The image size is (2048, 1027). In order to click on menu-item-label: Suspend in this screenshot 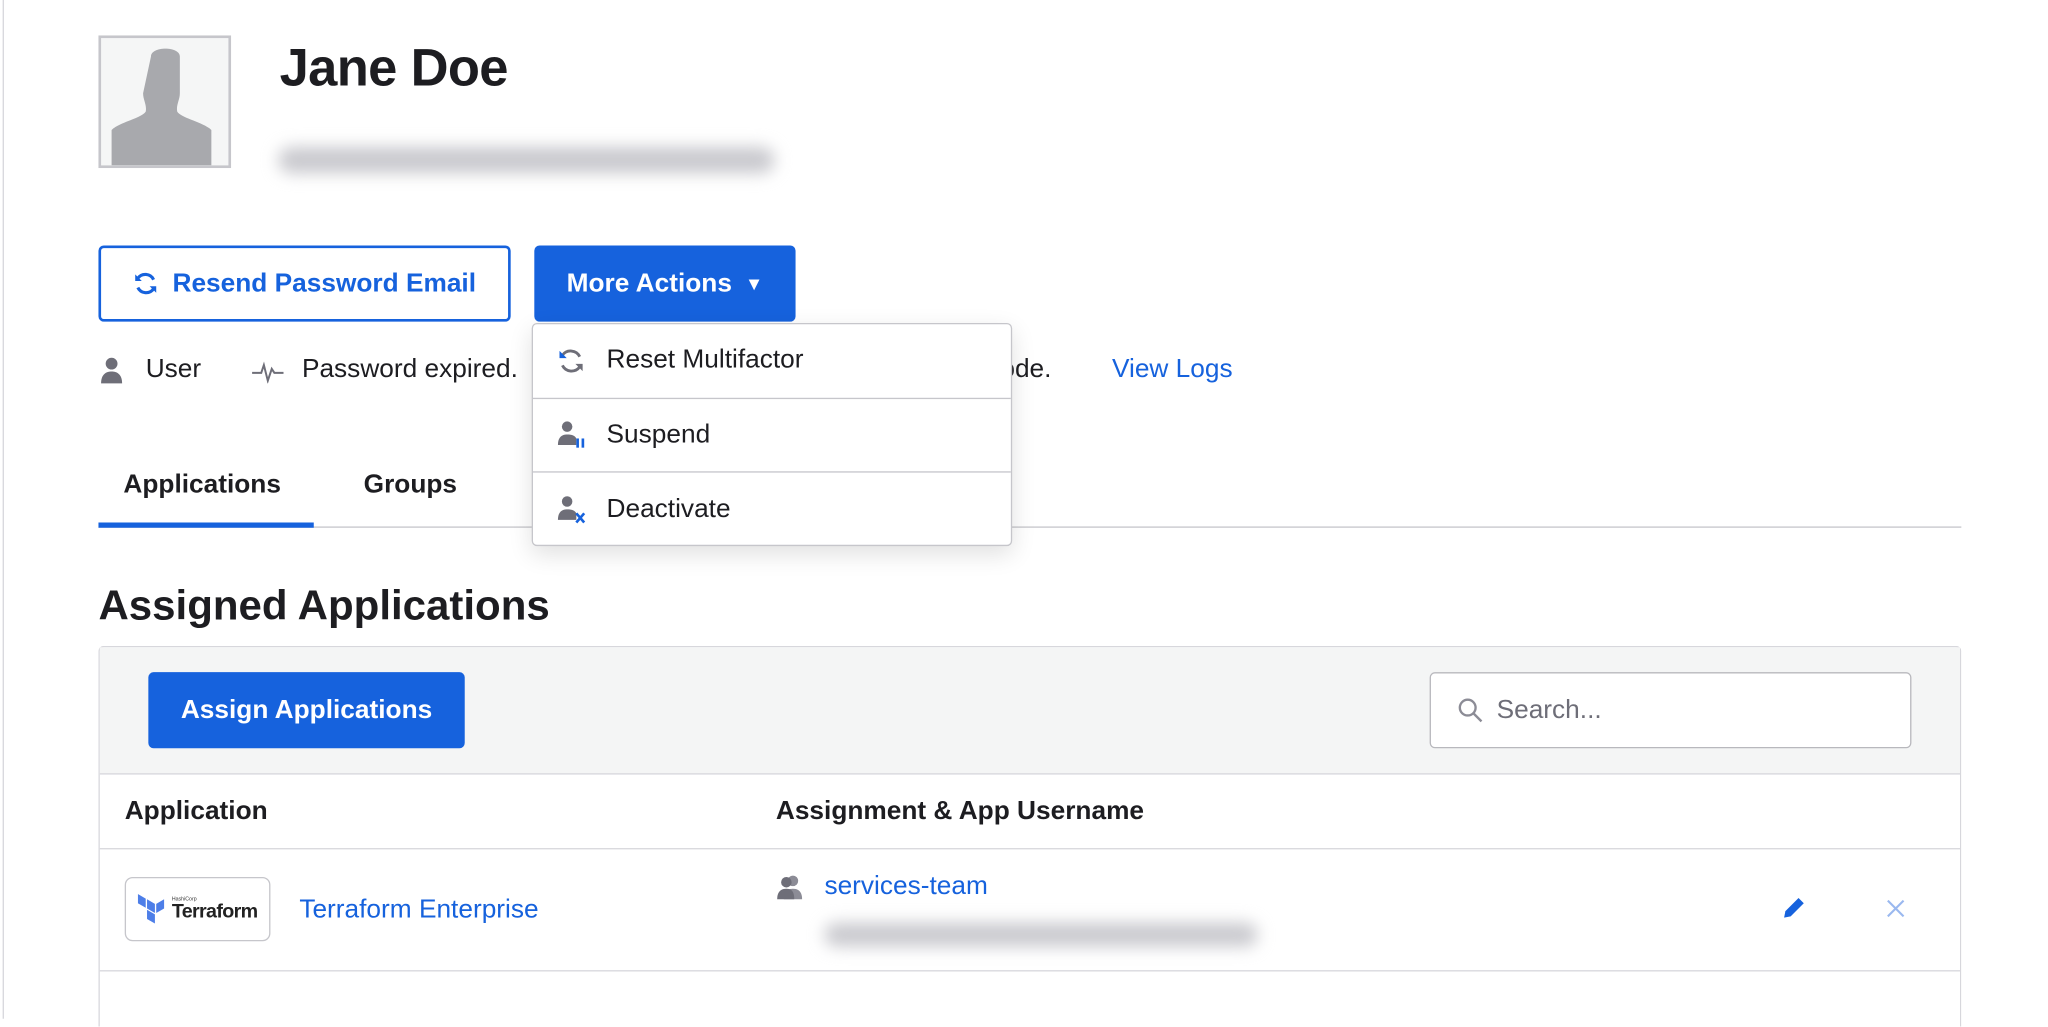, I will do `click(658, 434)`.